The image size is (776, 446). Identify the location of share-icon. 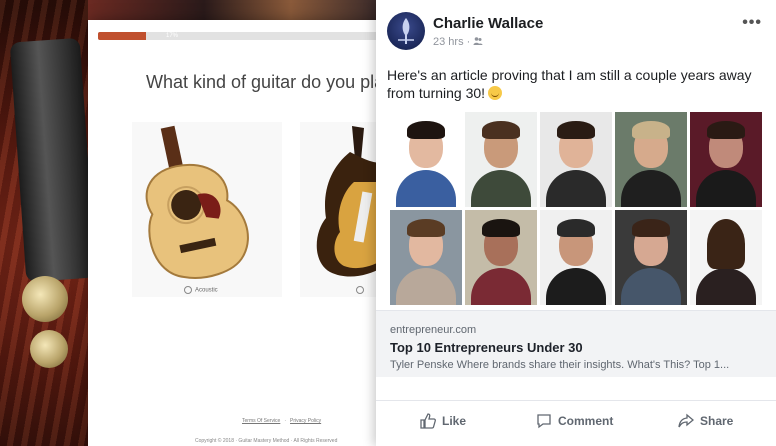
(686, 420).